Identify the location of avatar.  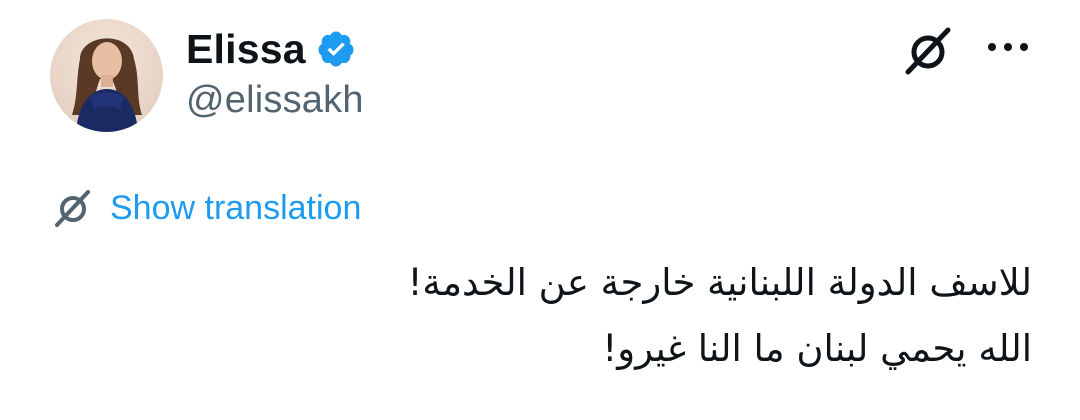
(106, 75).